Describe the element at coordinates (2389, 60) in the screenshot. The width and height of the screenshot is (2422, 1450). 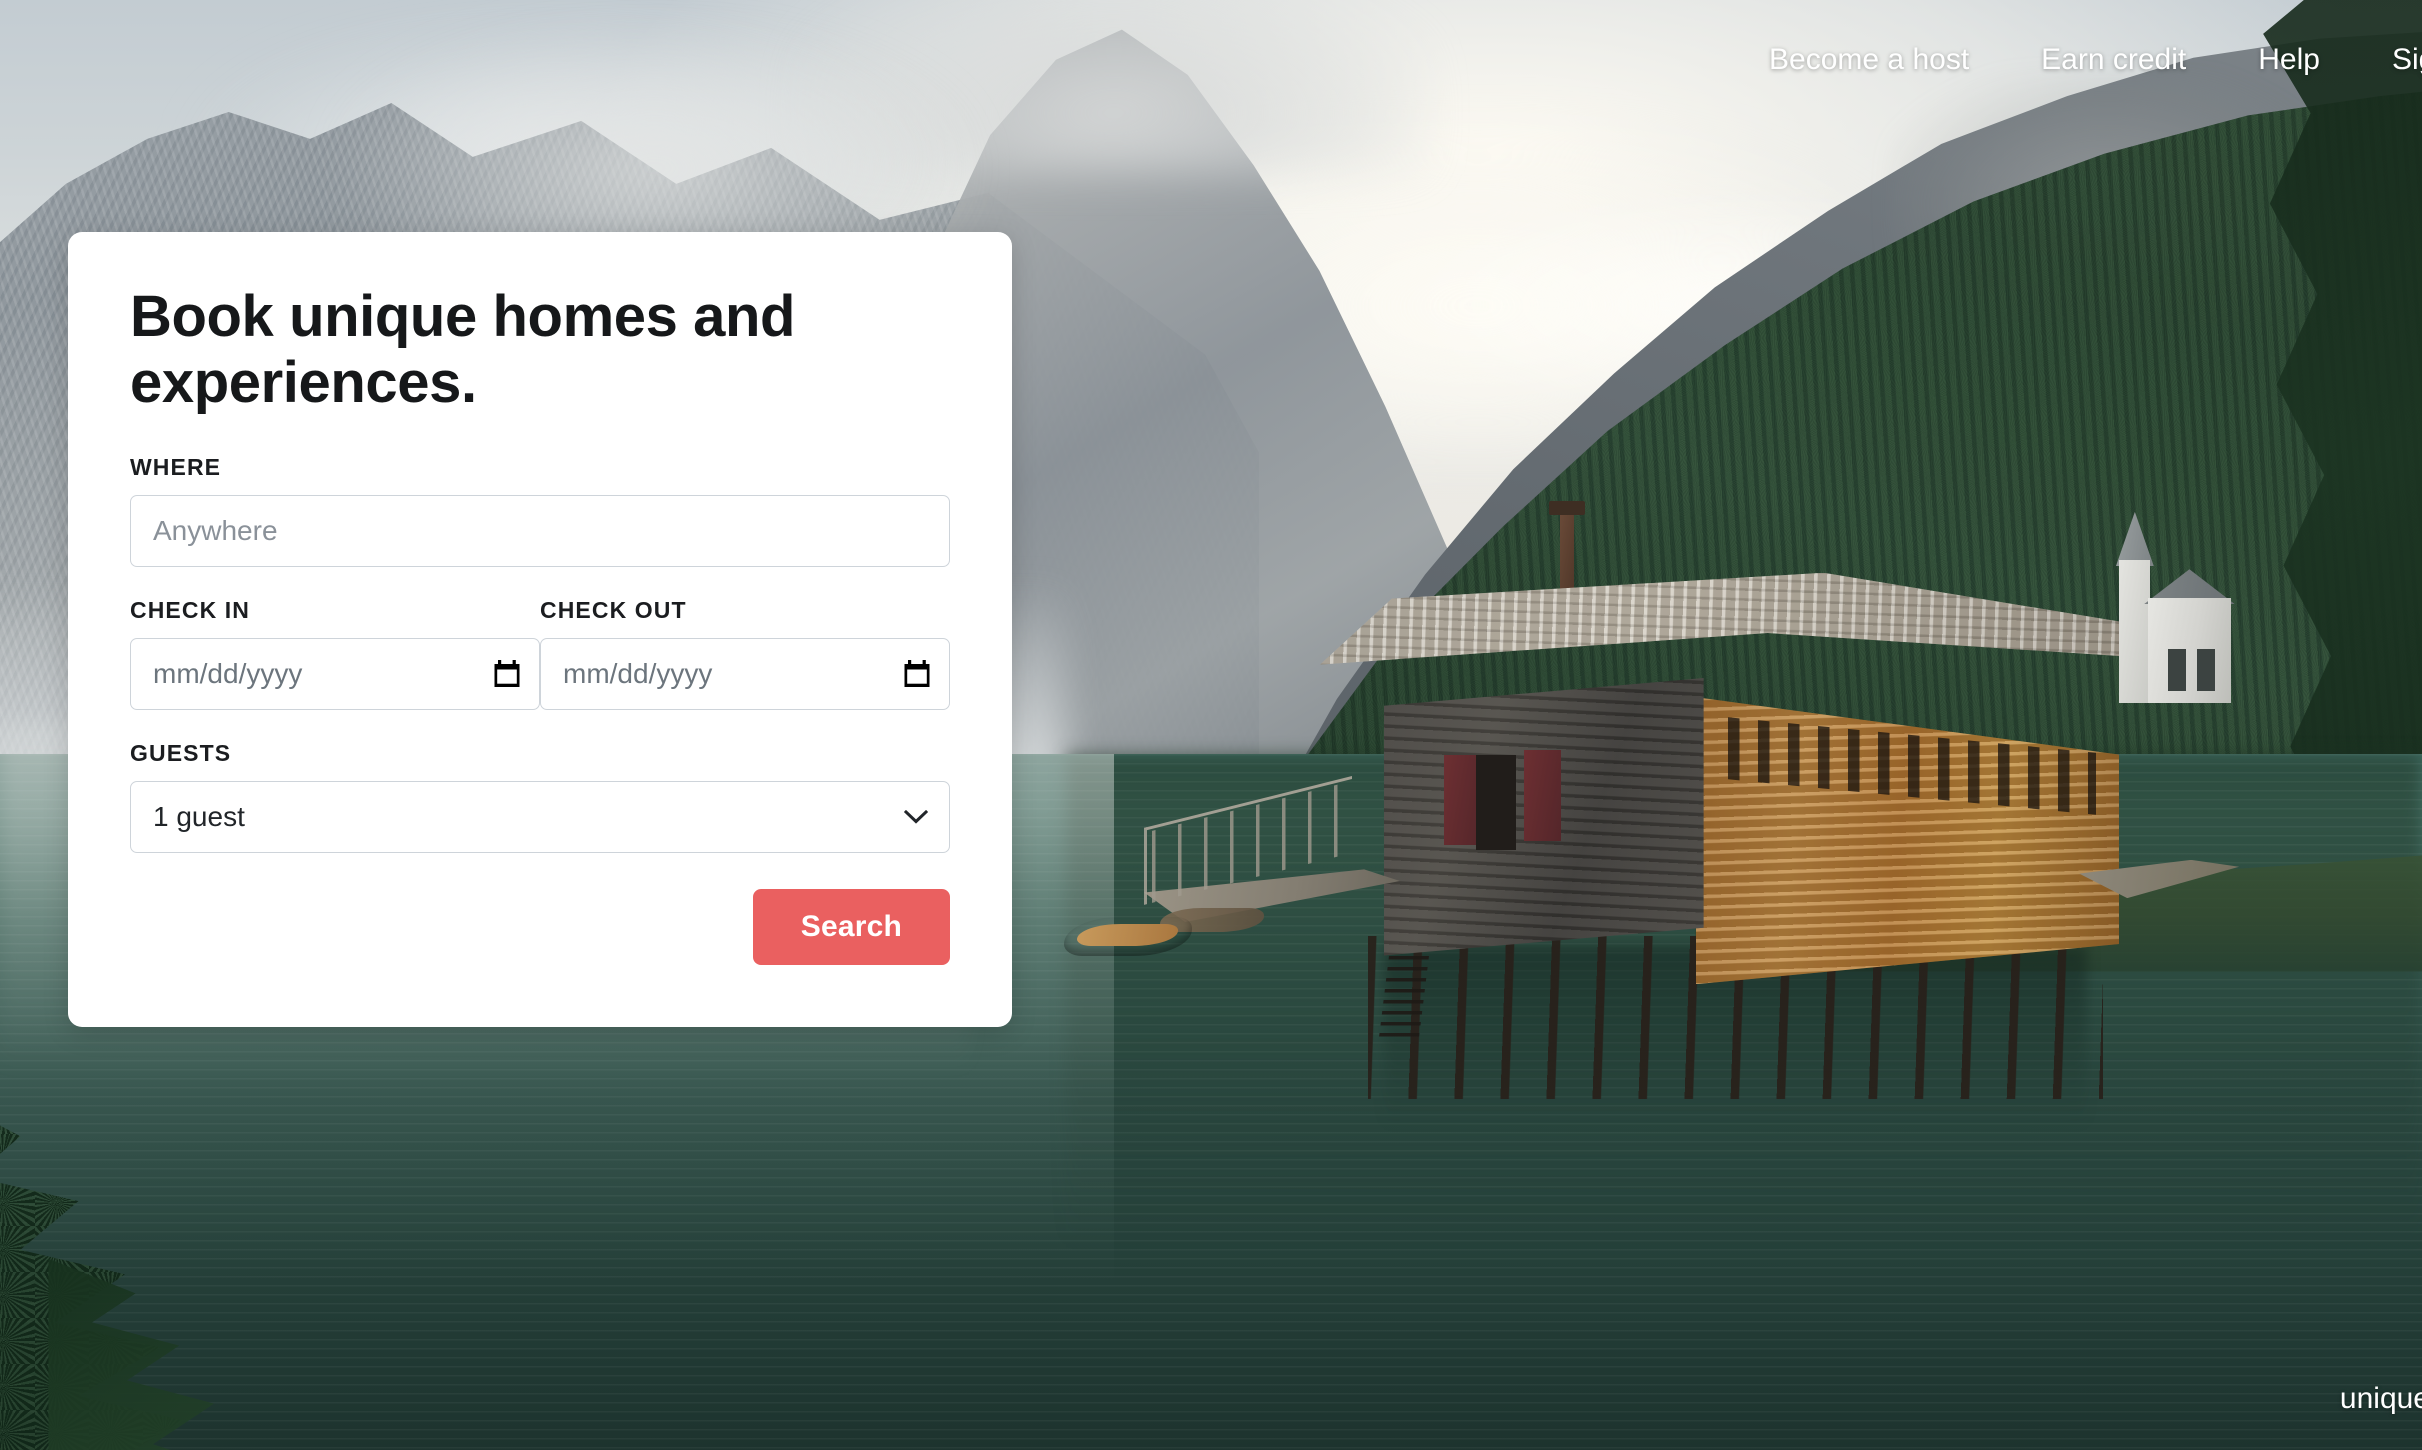
I see `nav-sign: Sign` at that location.